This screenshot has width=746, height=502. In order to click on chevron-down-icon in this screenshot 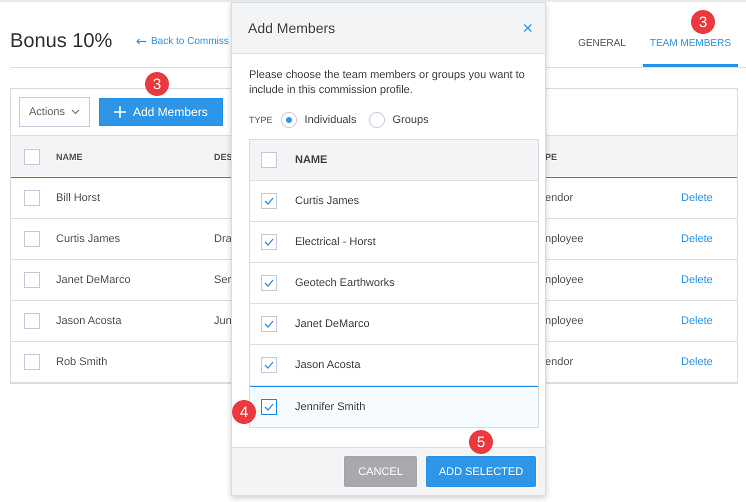, I will do `click(75, 112)`.